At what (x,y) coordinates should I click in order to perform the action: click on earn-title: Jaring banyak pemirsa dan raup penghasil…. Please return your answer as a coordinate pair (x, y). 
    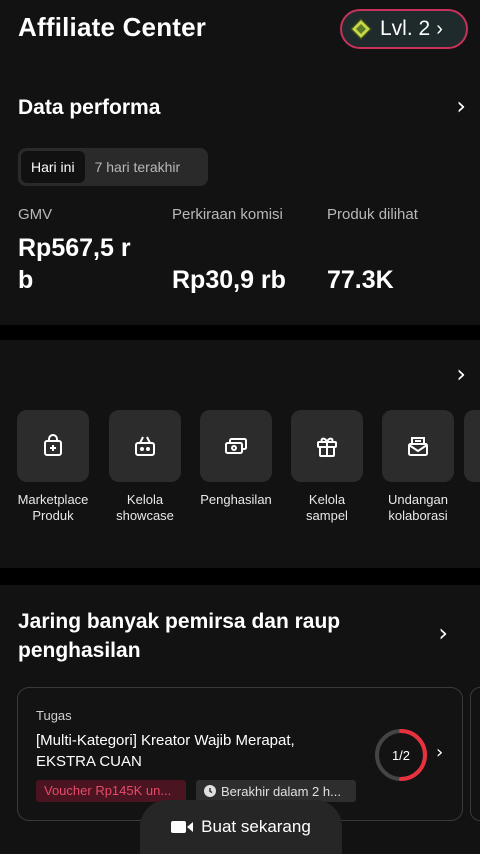
    Looking at the image, I should click on (179, 636).